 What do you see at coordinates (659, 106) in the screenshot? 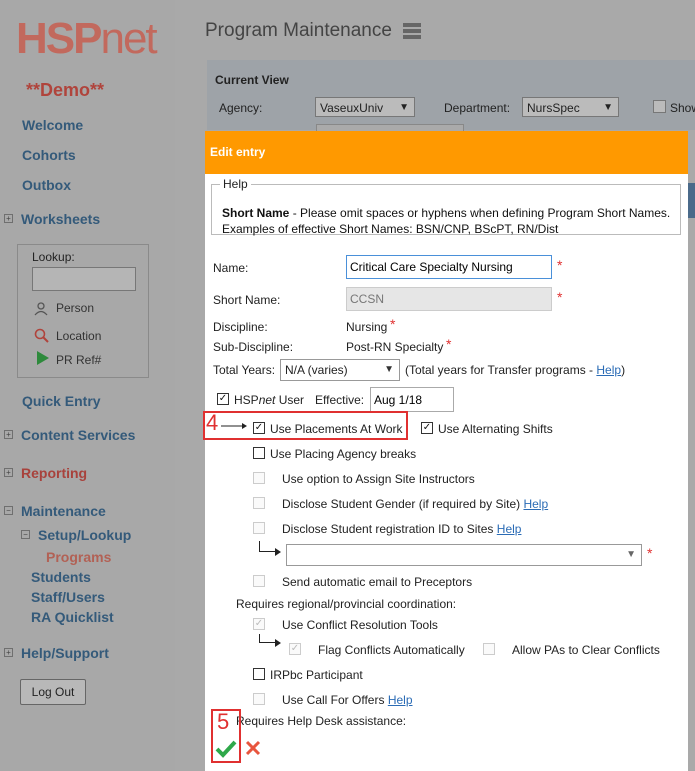
I see `show-checkbox` at bounding box center [659, 106].